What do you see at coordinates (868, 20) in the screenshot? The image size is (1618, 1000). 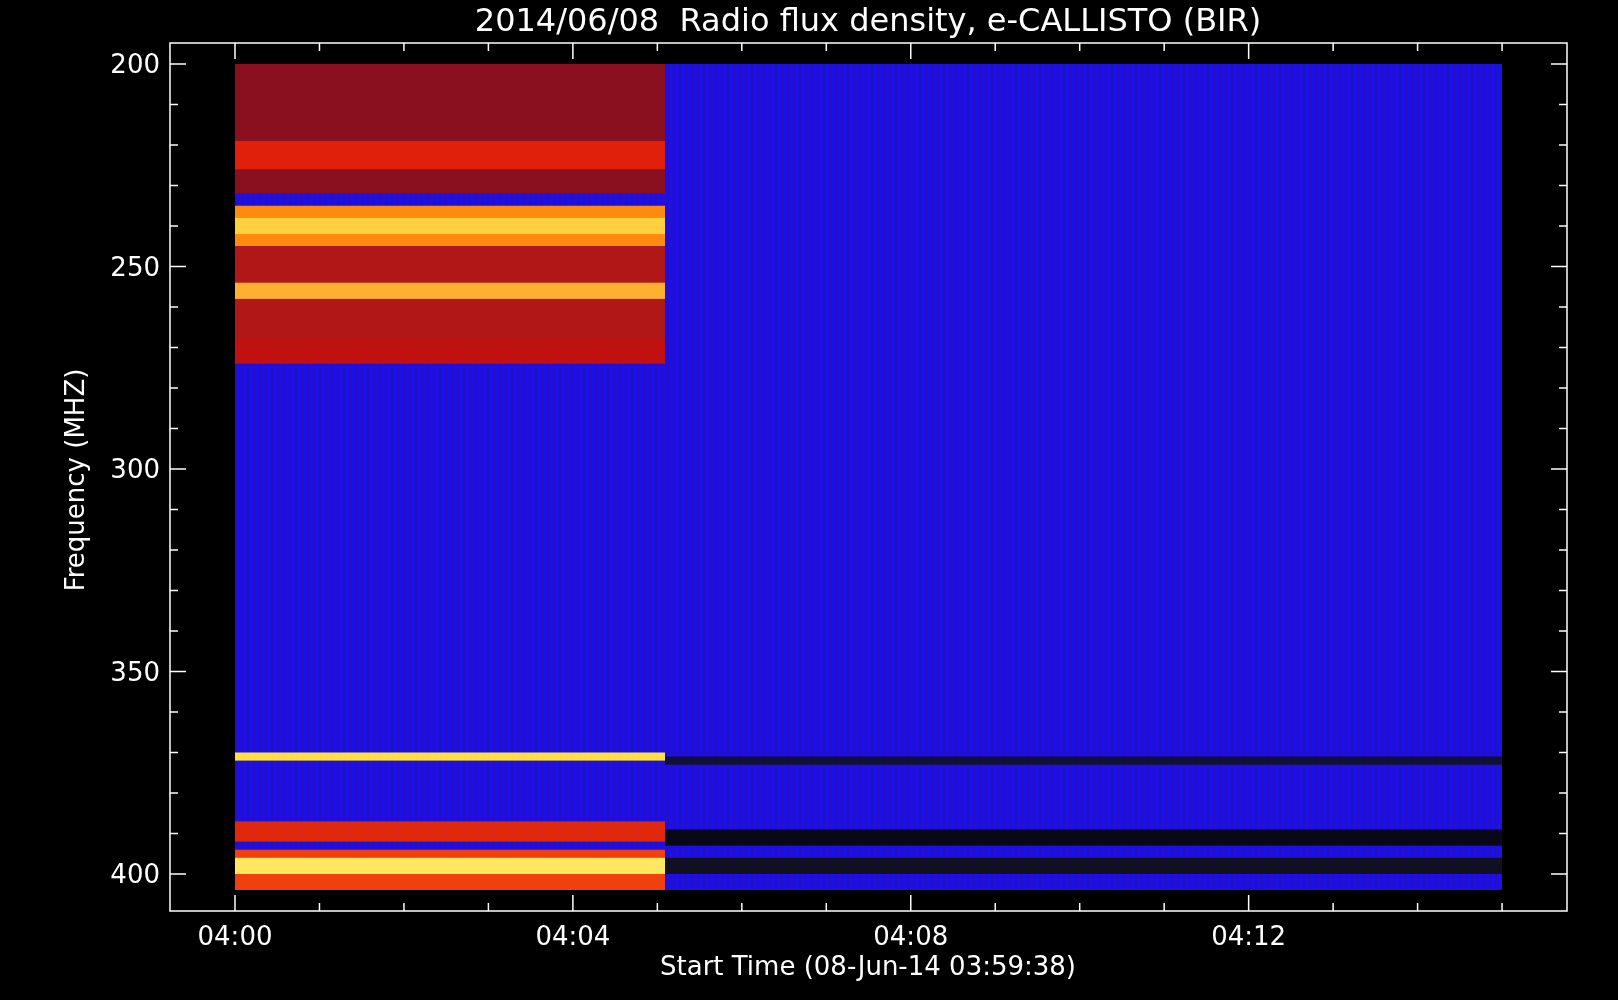 I see `plot-title: 2014/06/08 Radio flux density, e-CALLISTO (BIR)` at bounding box center [868, 20].